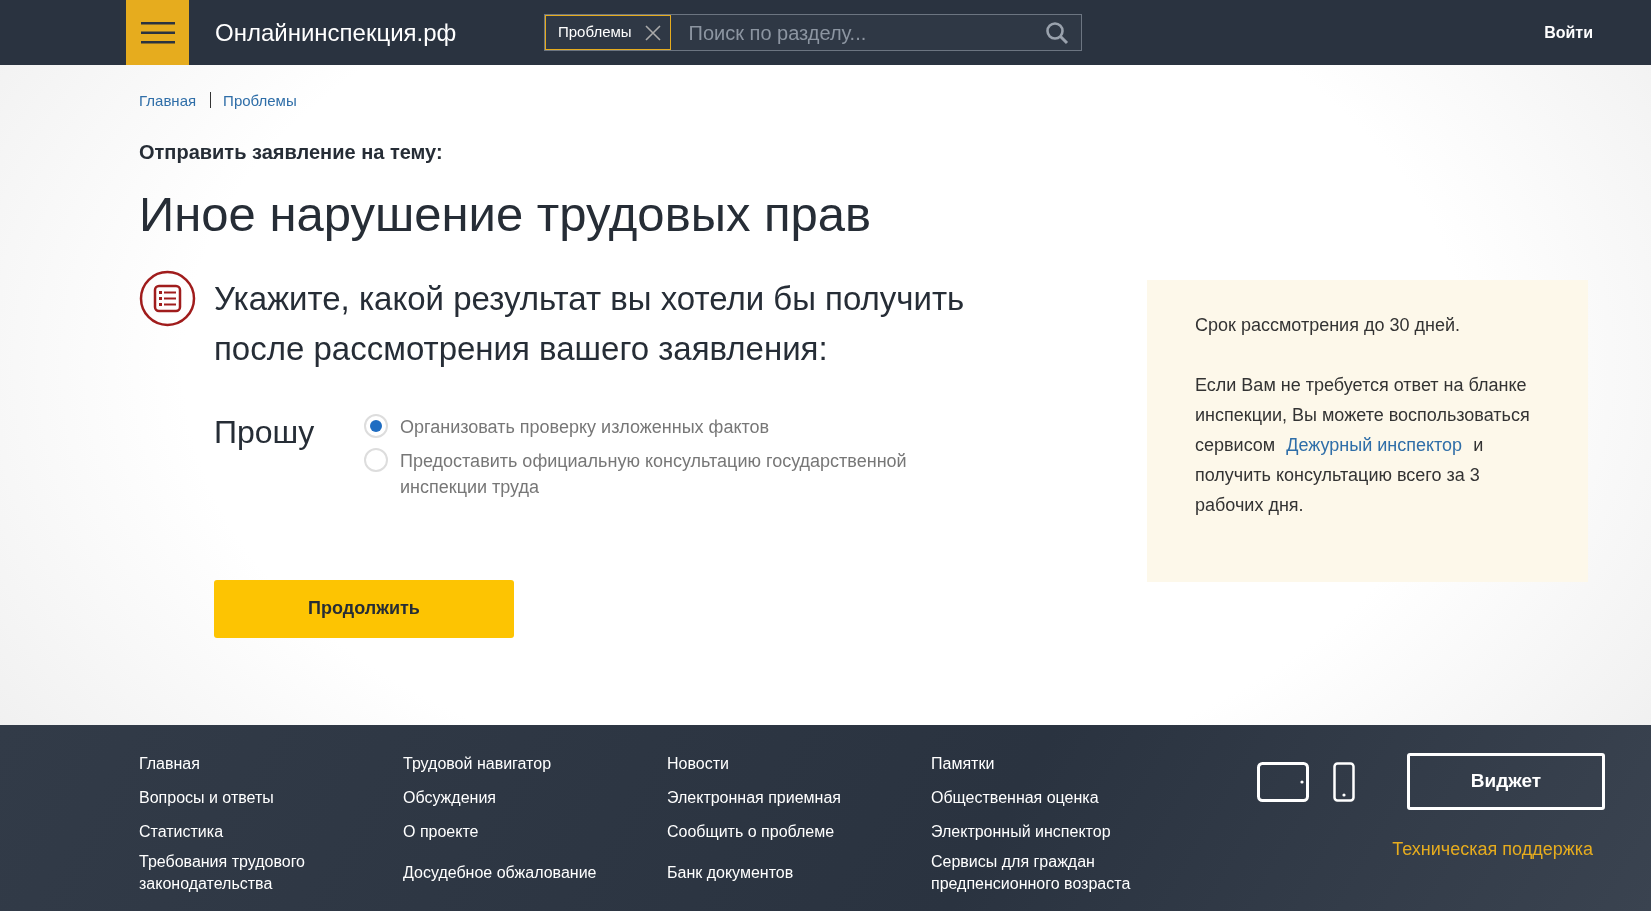  I want to click on footer-link: Электронная приемная, so click(799, 798).